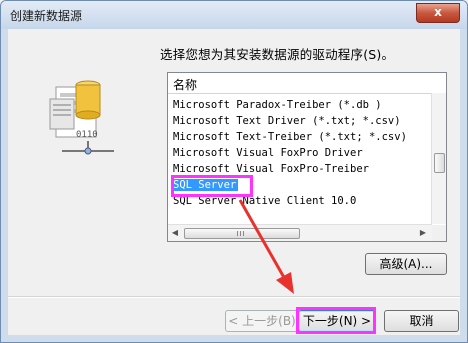 Image resolution: width=468 pixels, height=343 pixels. What do you see at coordinates (439, 163) in the screenshot?
I see `vertical-scroll-thumb` at bounding box center [439, 163].